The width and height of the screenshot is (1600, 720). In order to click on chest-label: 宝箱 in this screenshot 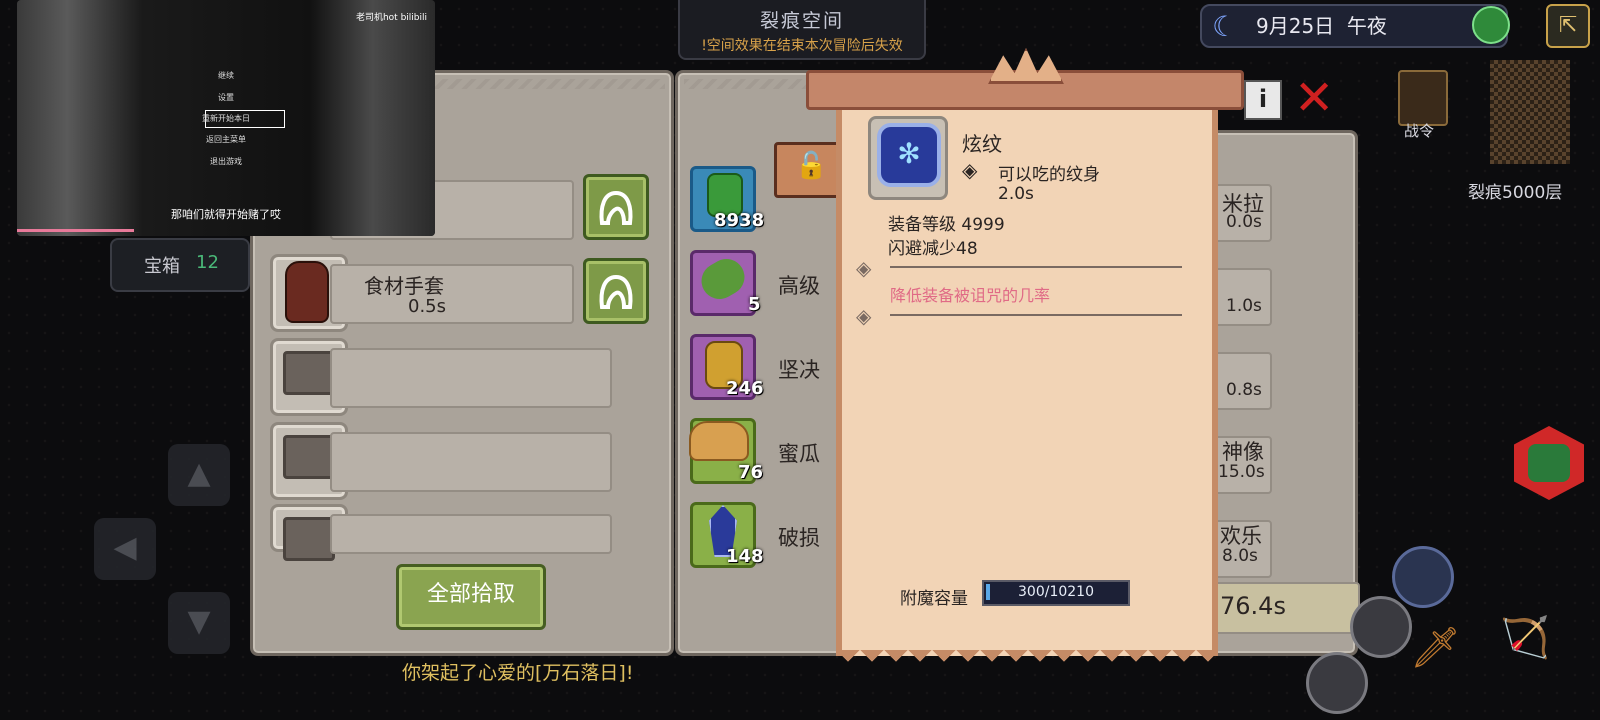, I will do `click(162, 266)`.